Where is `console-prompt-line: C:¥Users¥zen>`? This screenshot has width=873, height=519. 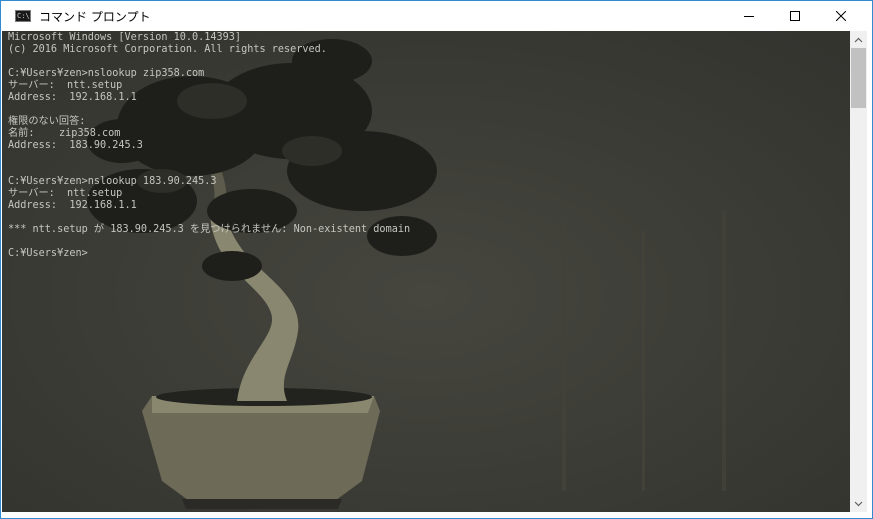 console-prompt-line: C:¥Users¥zen> is located at coordinates (209, 254).